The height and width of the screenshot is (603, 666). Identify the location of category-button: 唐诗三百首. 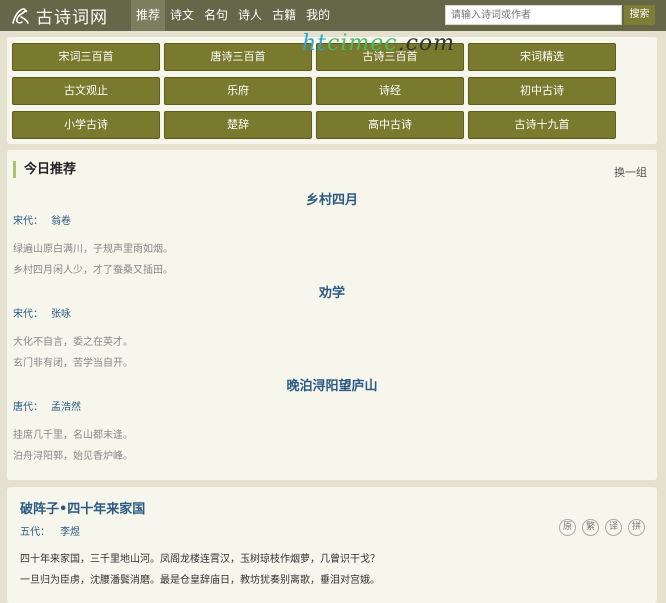
(238, 57).